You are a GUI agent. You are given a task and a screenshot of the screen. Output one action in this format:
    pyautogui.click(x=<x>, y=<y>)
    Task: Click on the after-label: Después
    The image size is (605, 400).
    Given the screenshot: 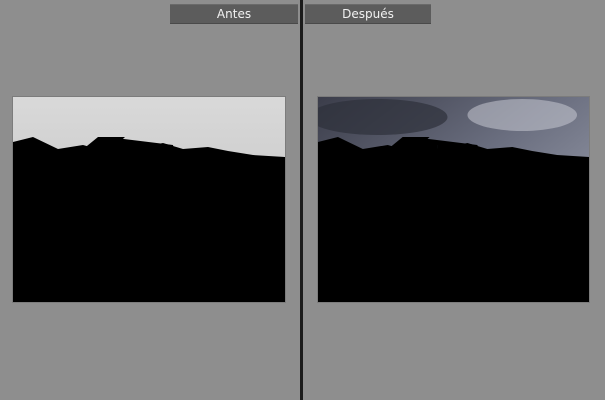 What is the action you would take?
    pyautogui.click(x=368, y=14)
    